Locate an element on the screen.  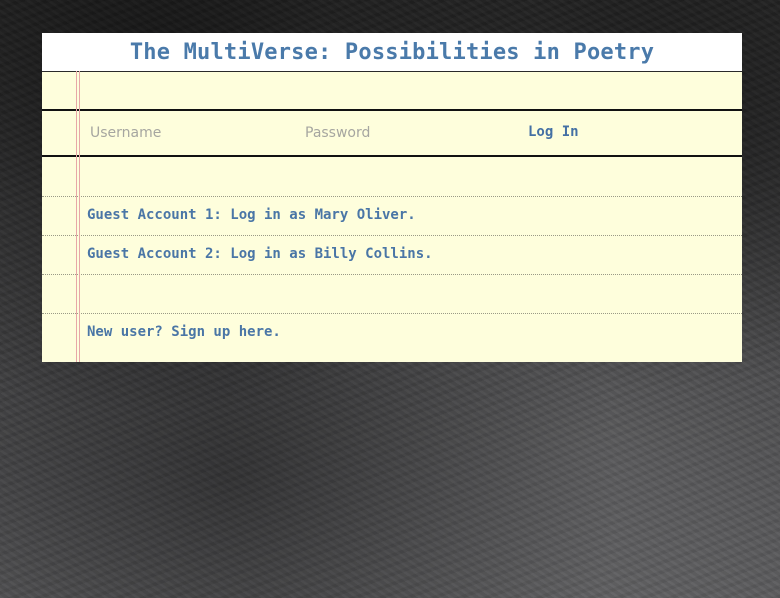
page-title: The MultiVerse: Possibilities in Poetry is located at coordinates (392, 52).